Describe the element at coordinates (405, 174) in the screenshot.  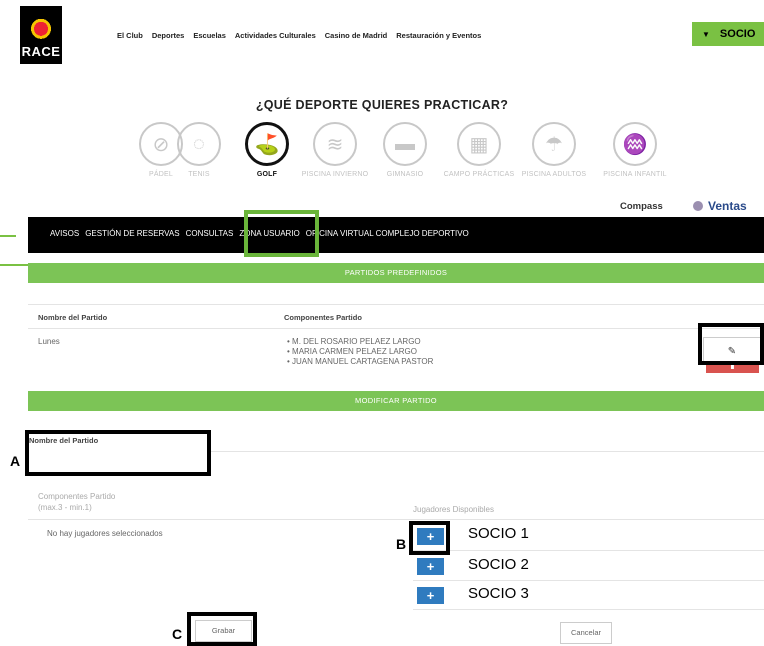
I see `sport-label: GIMNASIO` at that location.